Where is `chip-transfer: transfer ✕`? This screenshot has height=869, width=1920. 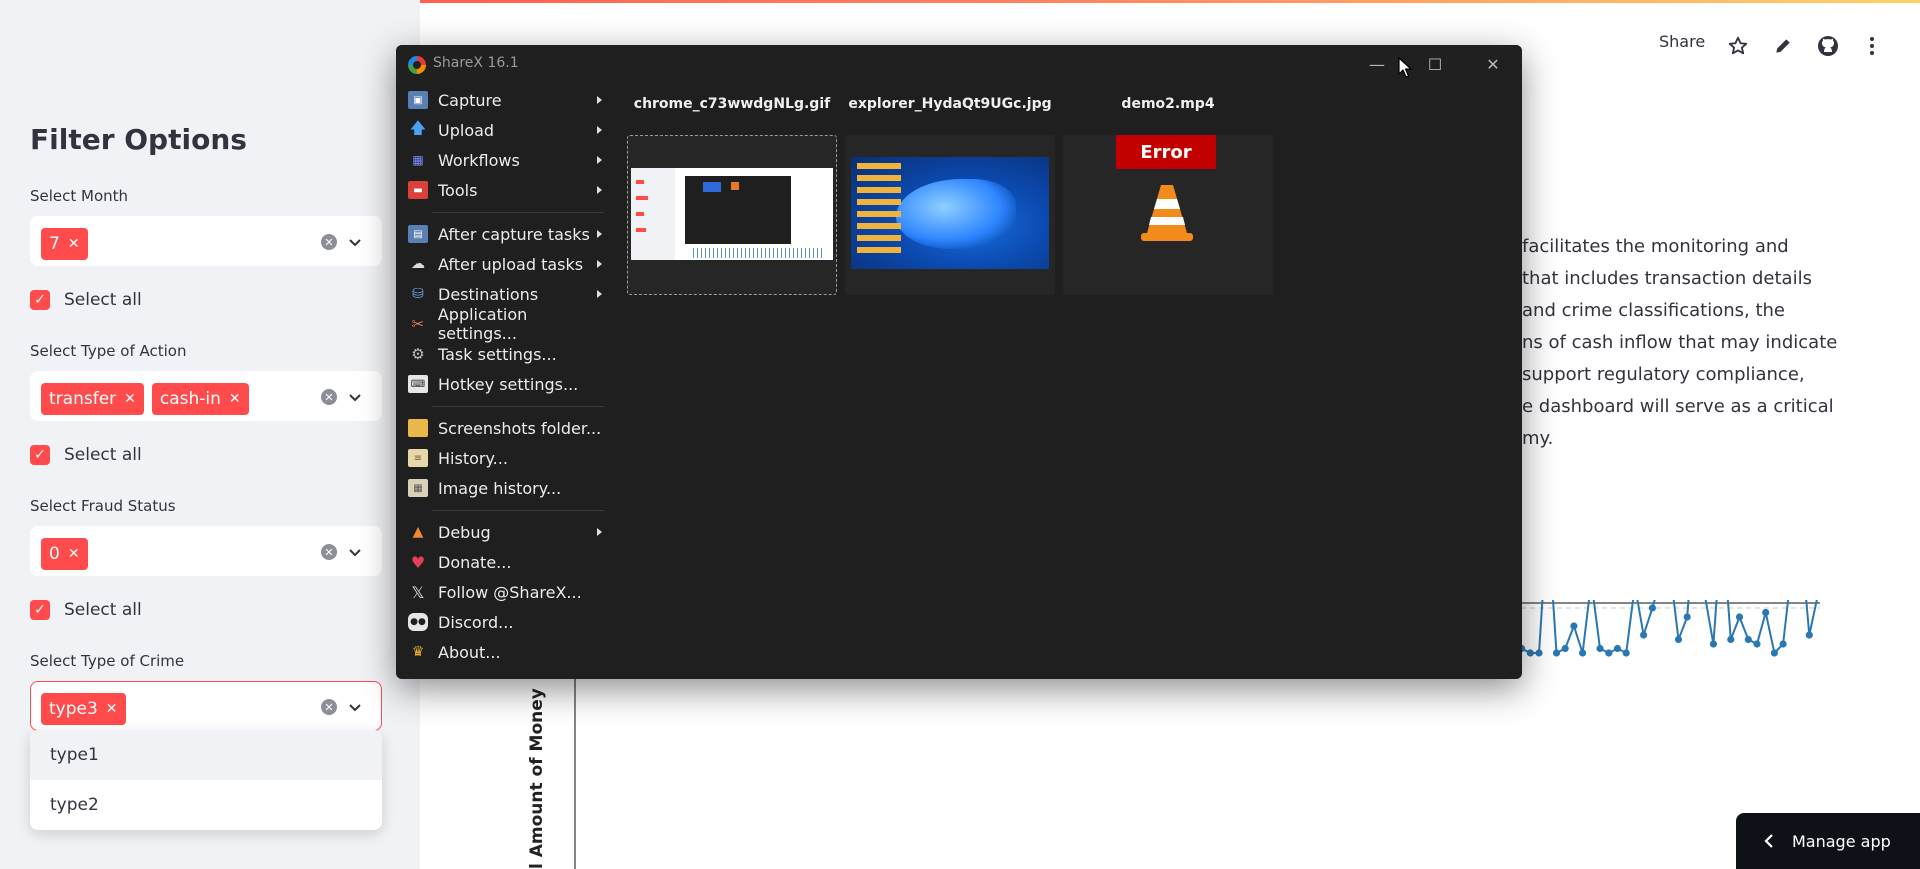 chip-transfer: transfer ✕ is located at coordinates (92, 399).